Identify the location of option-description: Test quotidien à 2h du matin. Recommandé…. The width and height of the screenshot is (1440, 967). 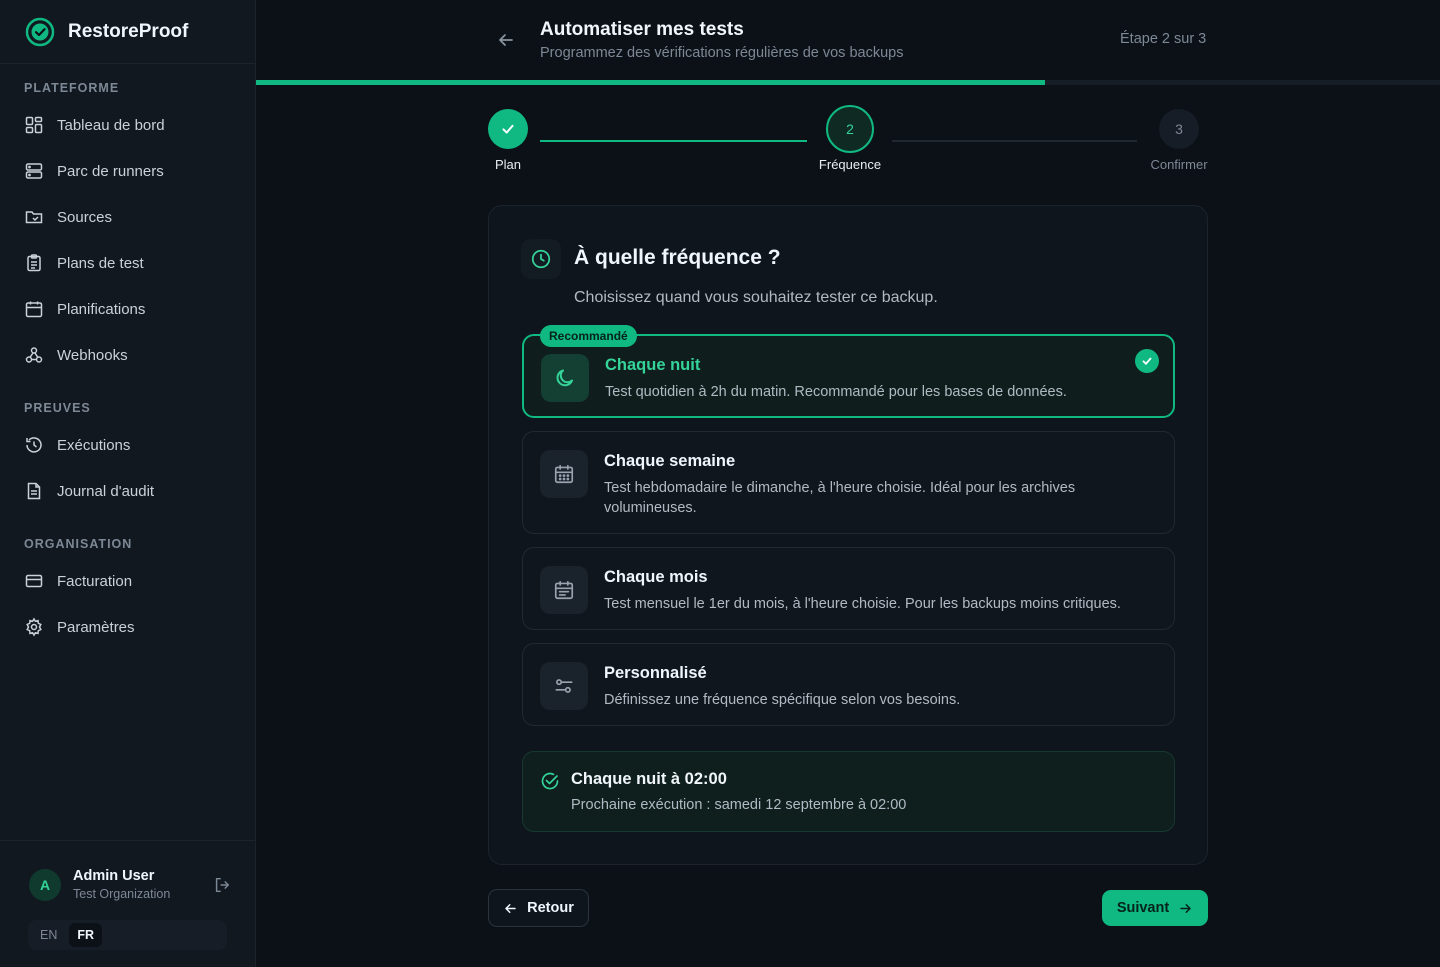
(836, 392).